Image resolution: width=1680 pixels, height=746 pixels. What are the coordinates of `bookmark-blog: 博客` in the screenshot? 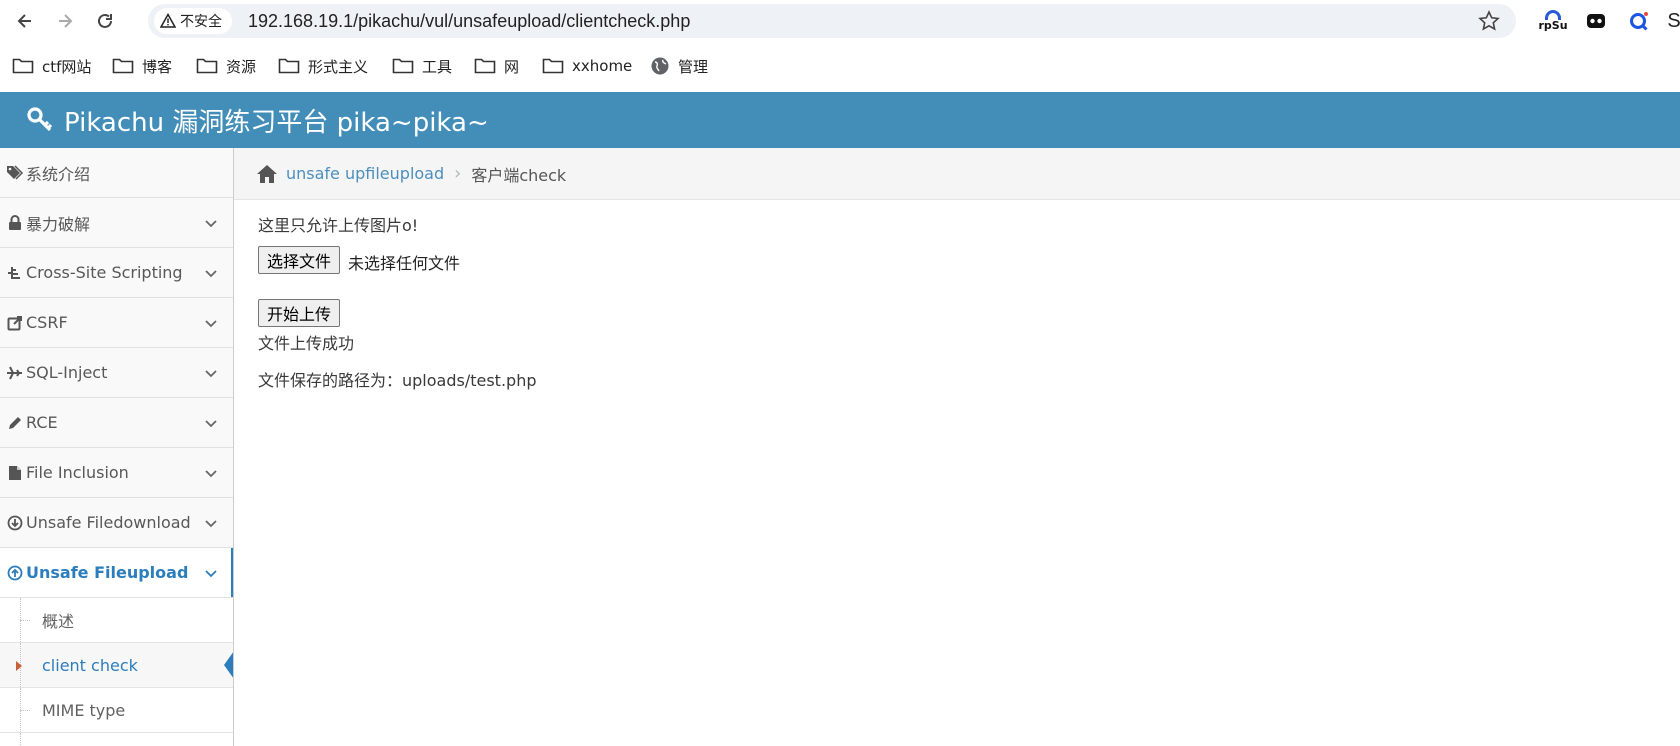 It's located at (142, 66).